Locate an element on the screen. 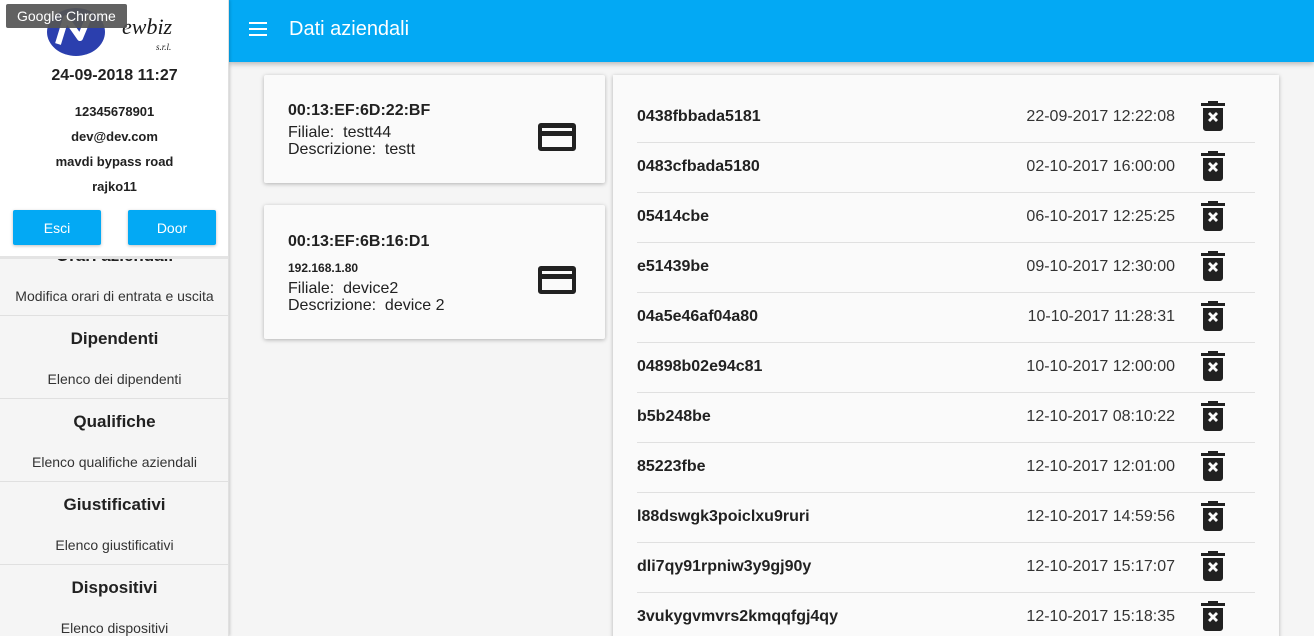 The image size is (1314, 636). badge-date: 09-10-2017 12:30:00 is located at coordinates (1100, 266).